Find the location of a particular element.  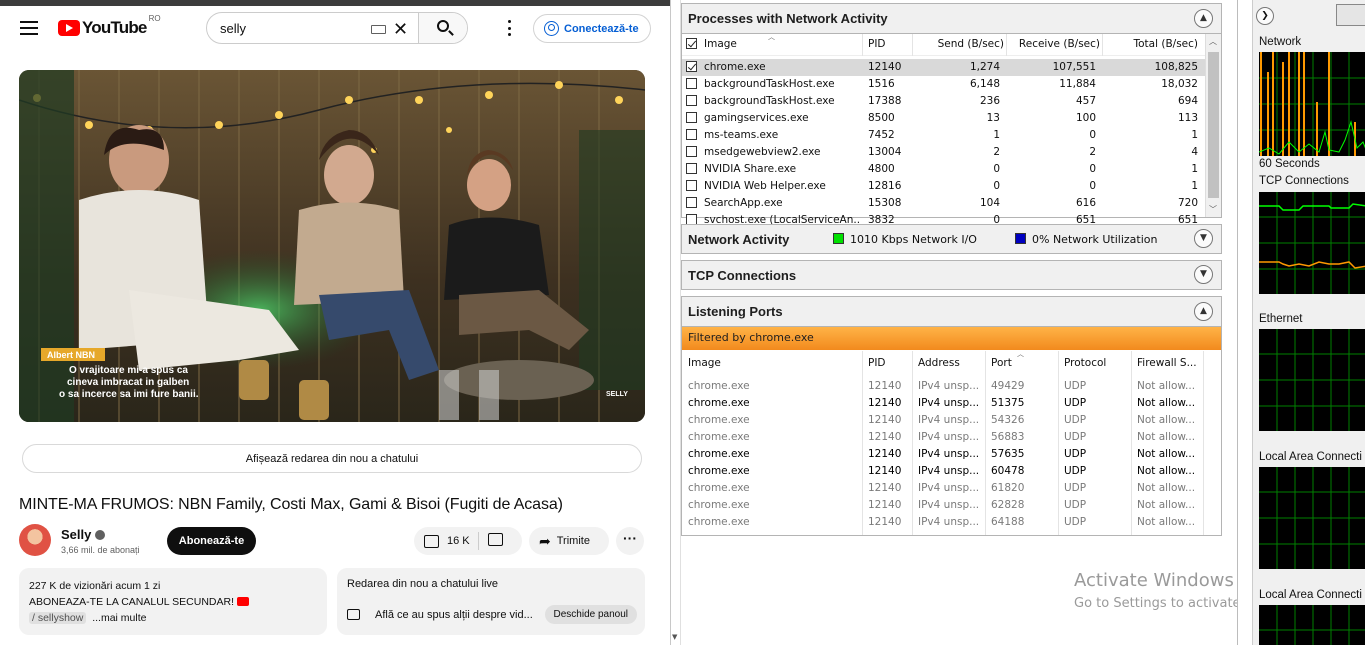

process-row: ms-teams.exe 7452 1 0 1 is located at coordinates (944, 135).